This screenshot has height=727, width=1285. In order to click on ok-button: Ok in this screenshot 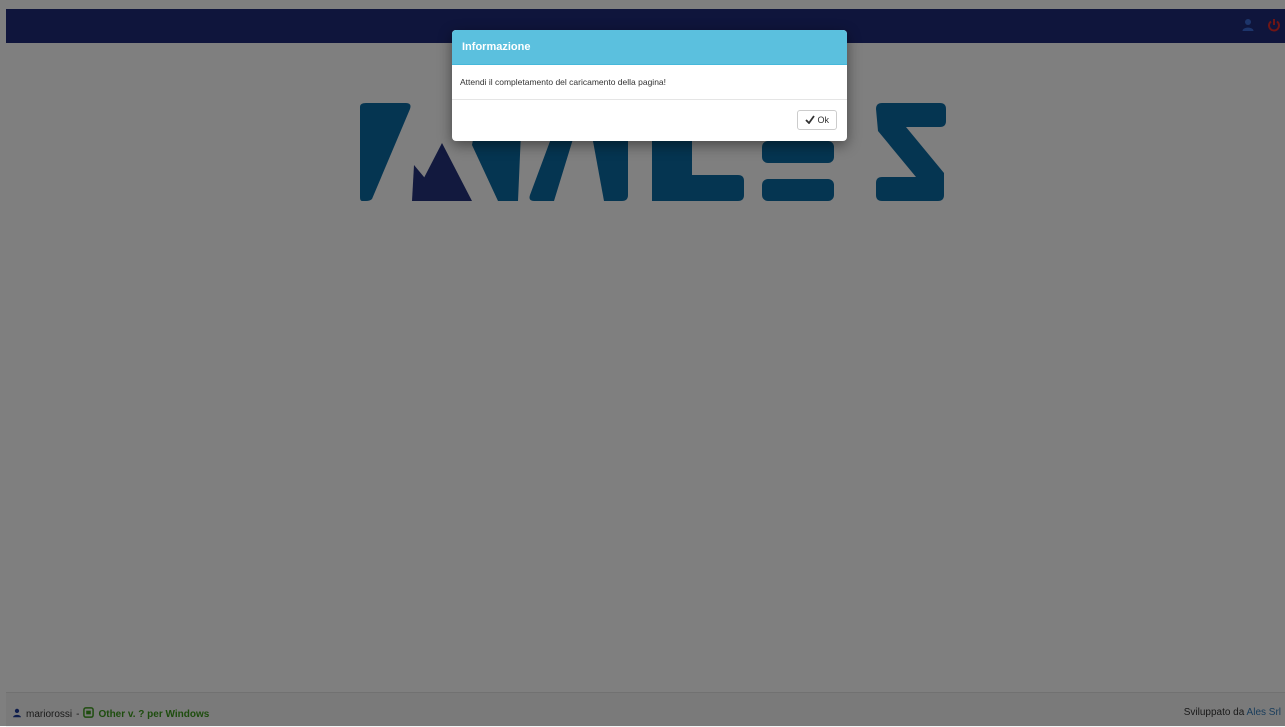, I will do `click(817, 120)`.